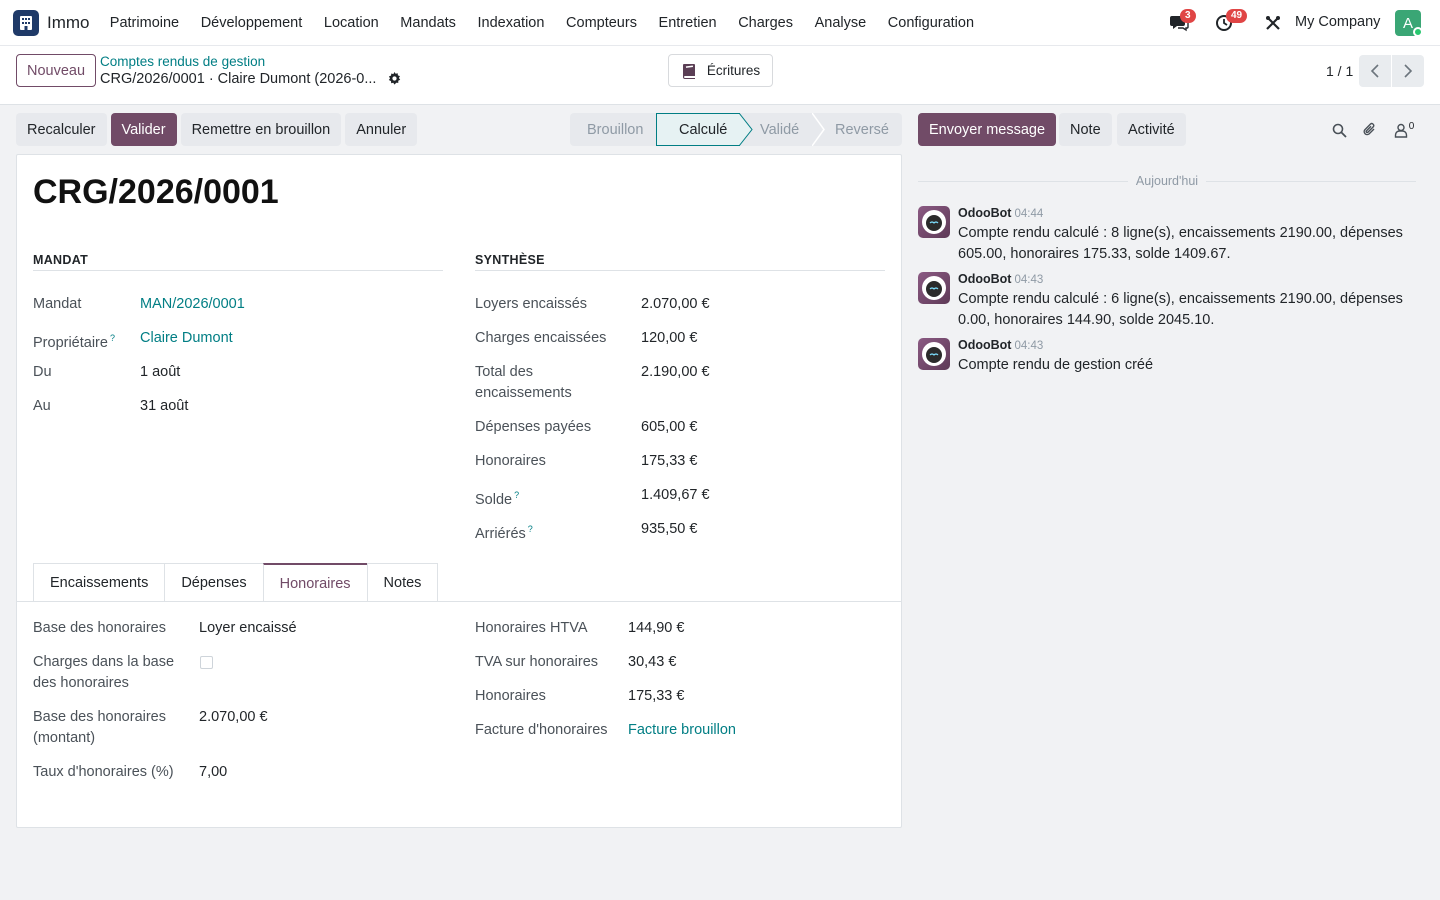 The height and width of the screenshot is (900, 1440). I want to click on stage-arrow-icon, so click(818, 129).